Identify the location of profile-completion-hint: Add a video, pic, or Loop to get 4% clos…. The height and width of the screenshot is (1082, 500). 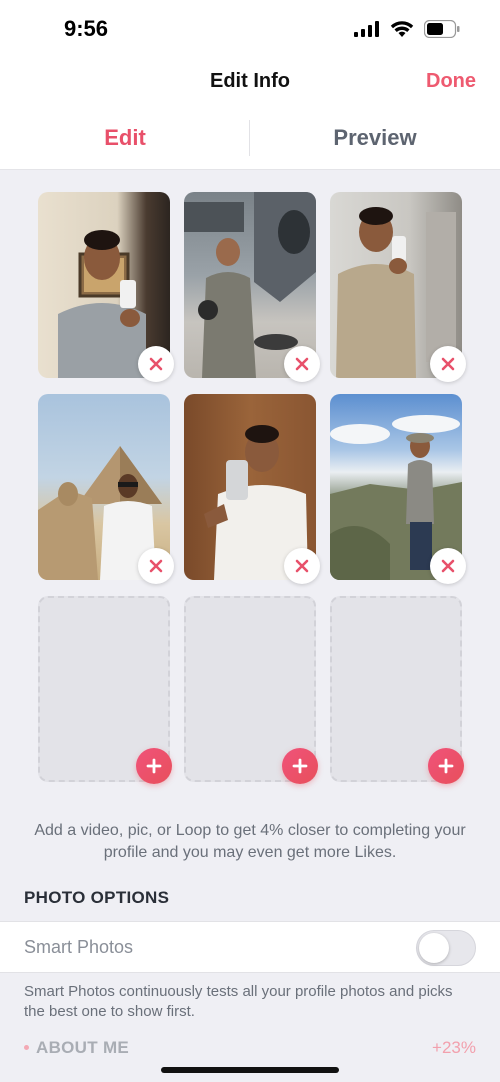
(250, 841).